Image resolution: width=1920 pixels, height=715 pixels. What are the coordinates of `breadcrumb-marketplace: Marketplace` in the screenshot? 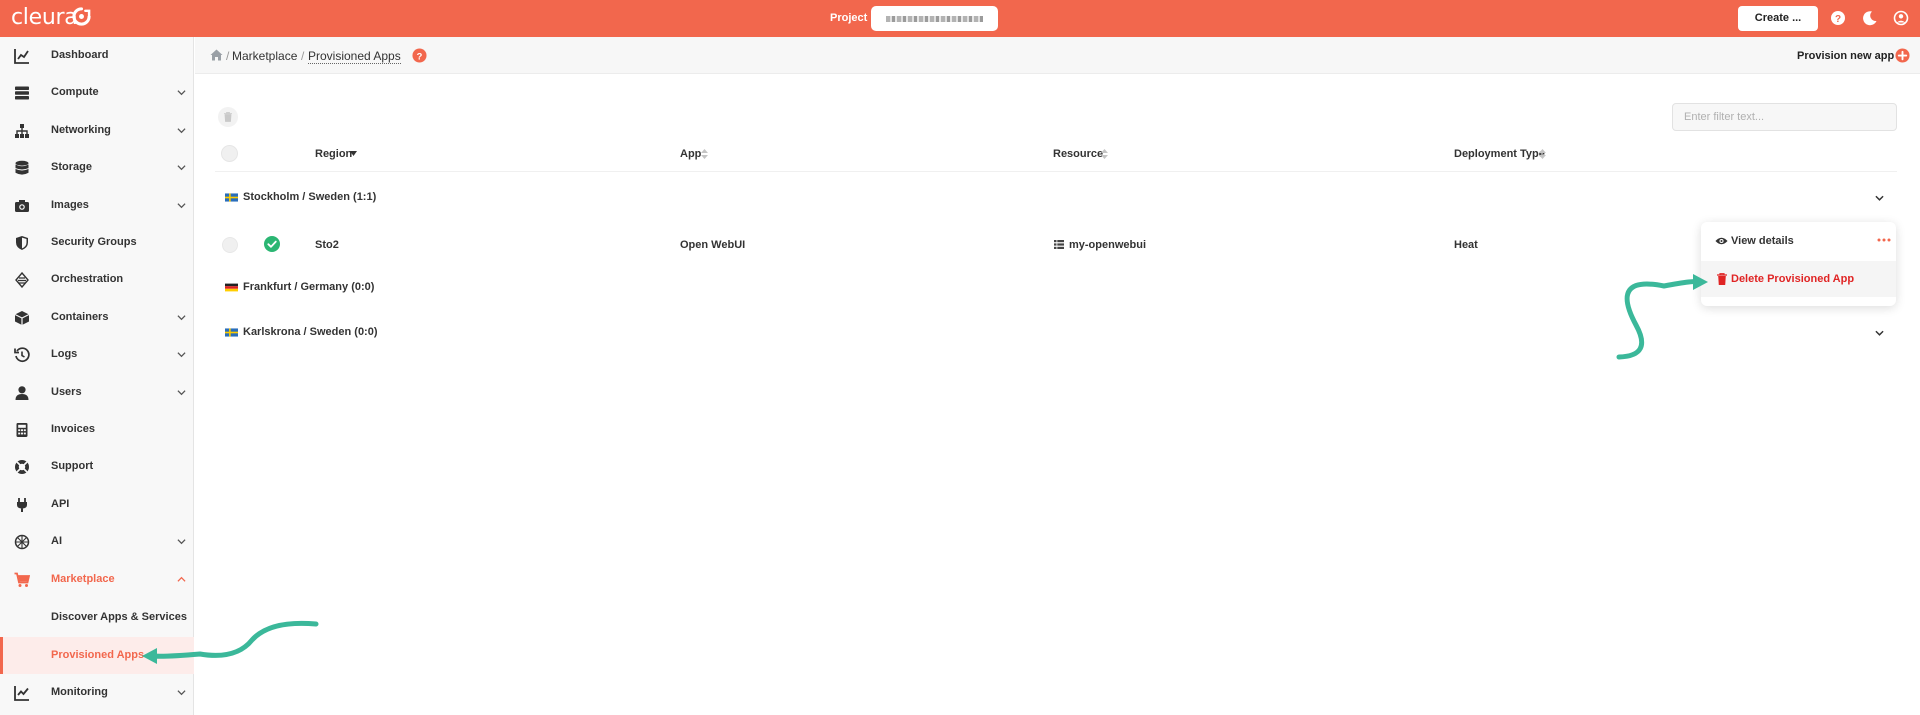 It's located at (264, 56).